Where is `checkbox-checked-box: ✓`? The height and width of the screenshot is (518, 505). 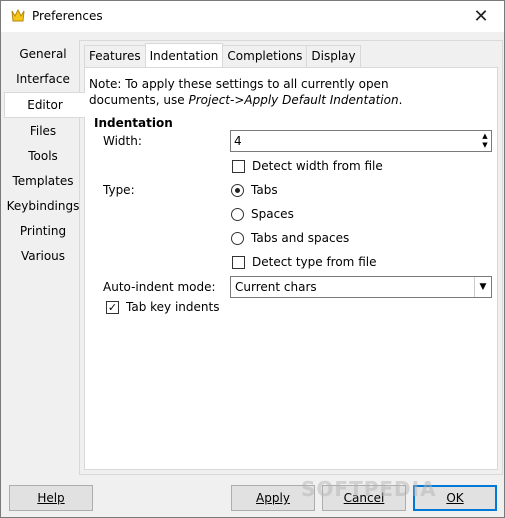
checkbox-checked-box: ✓ is located at coordinates (112, 307).